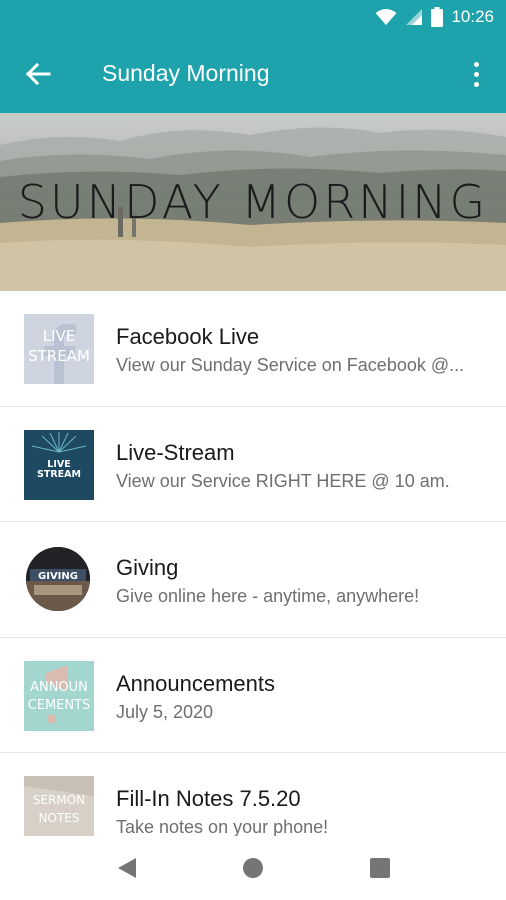 This screenshot has height=900, width=506. I want to click on page-title: Sunday Morning, so click(186, 73).